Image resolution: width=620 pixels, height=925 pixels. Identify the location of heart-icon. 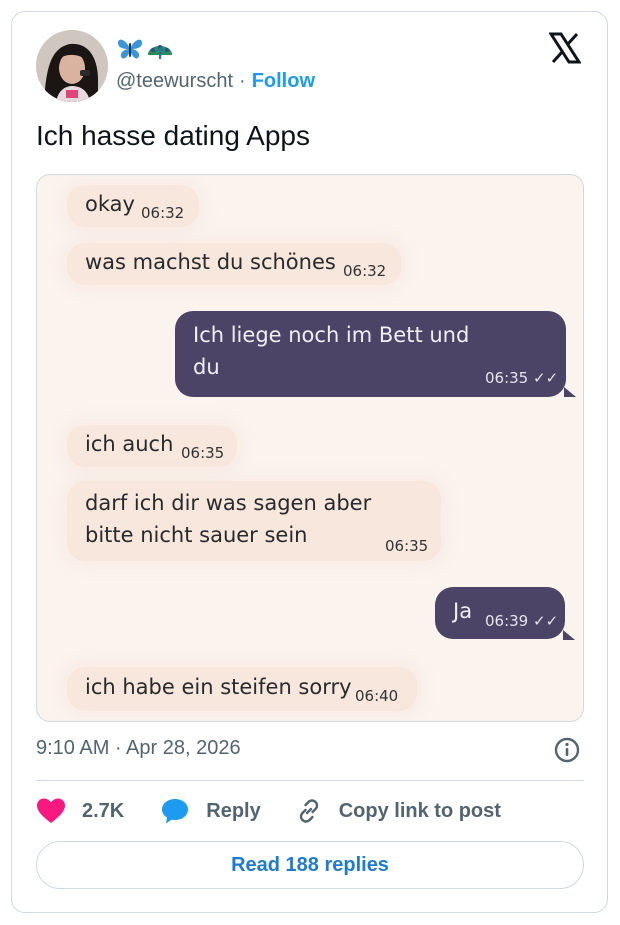
(51, 810).